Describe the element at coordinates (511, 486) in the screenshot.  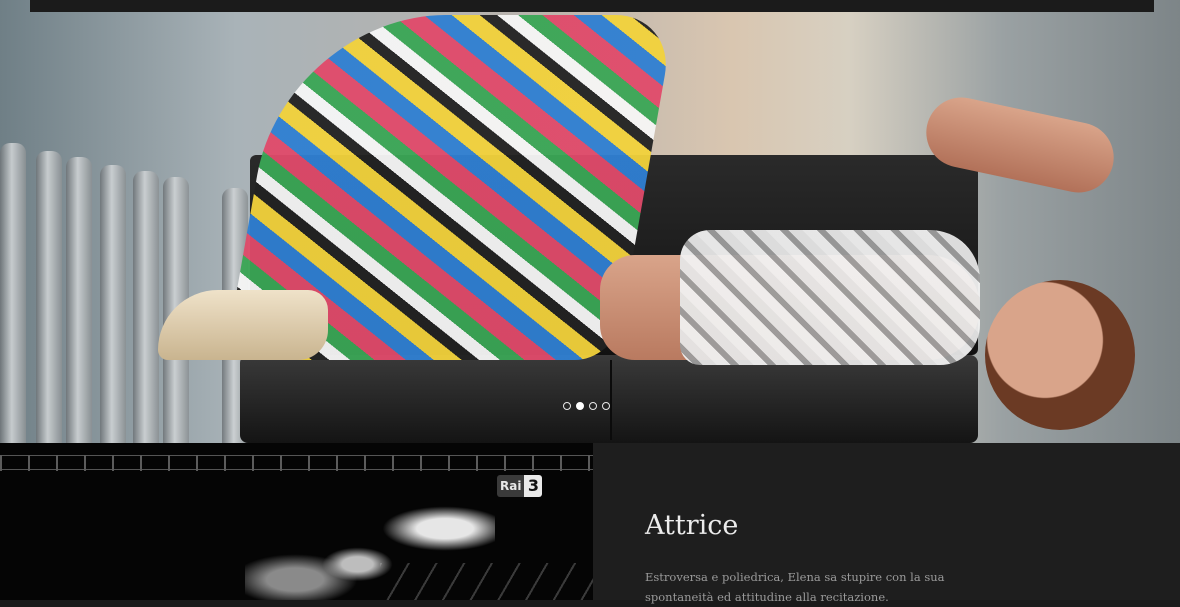
I see `rai-logo-text: Rai` at that location.